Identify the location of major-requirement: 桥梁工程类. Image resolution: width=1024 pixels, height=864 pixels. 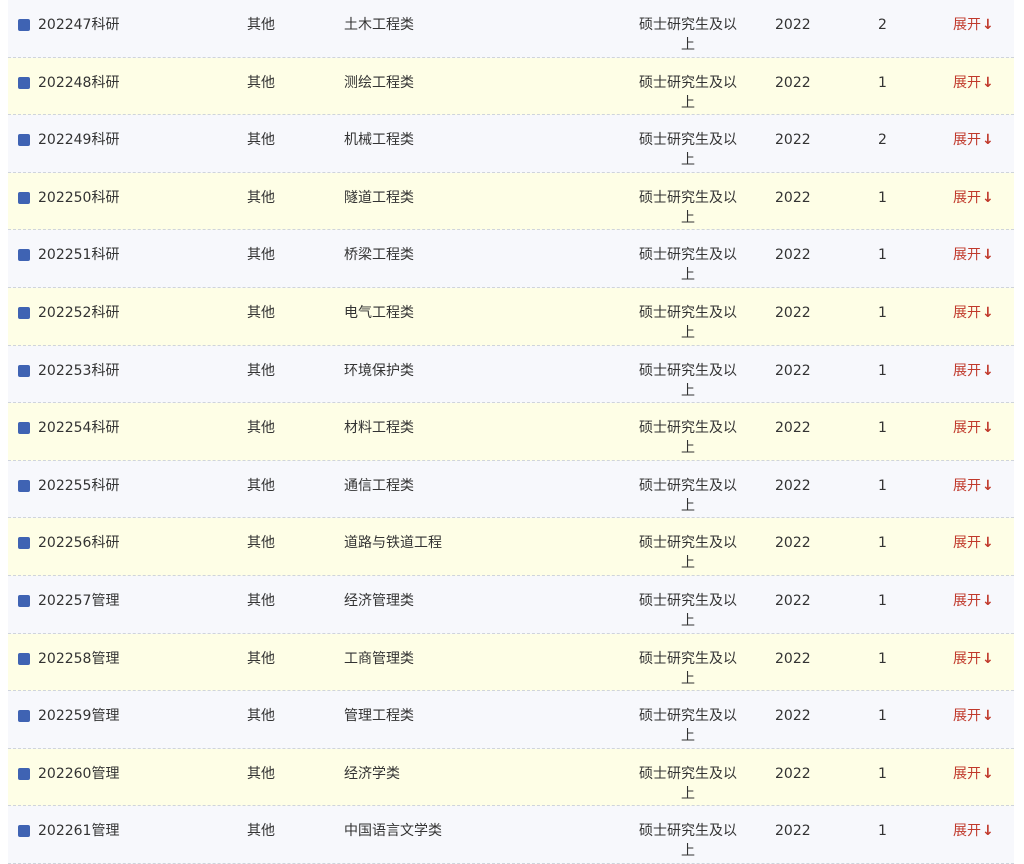
(379, 255).